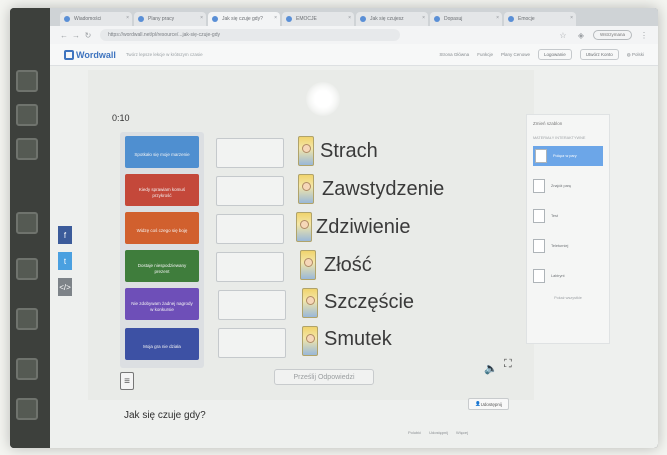  I want to click on share-link: Udostępnij, so click(438, 432).